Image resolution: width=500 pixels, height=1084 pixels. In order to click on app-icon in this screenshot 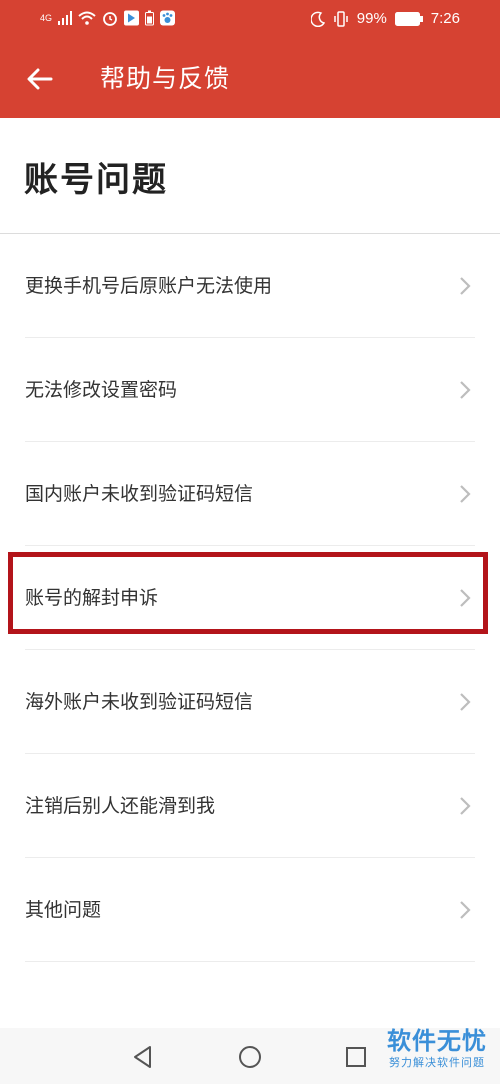, I will do `click(132, 18)`.